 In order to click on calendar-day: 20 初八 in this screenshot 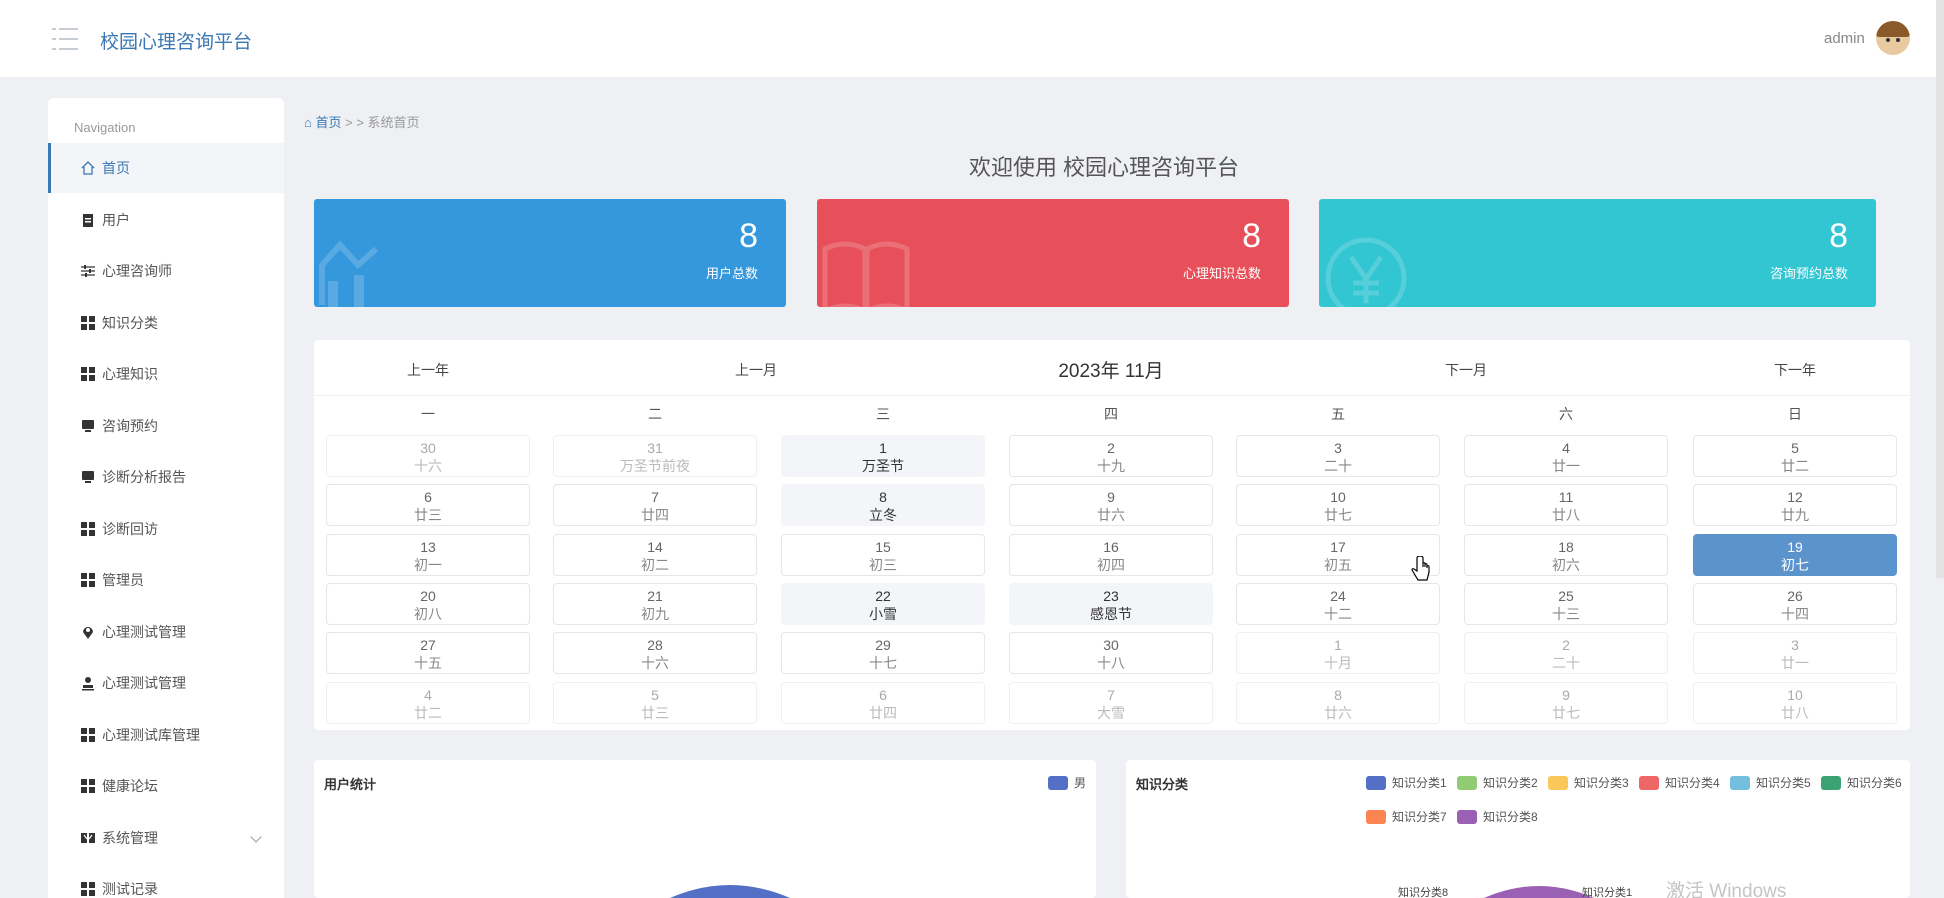, I will do `click(428, 603)`.